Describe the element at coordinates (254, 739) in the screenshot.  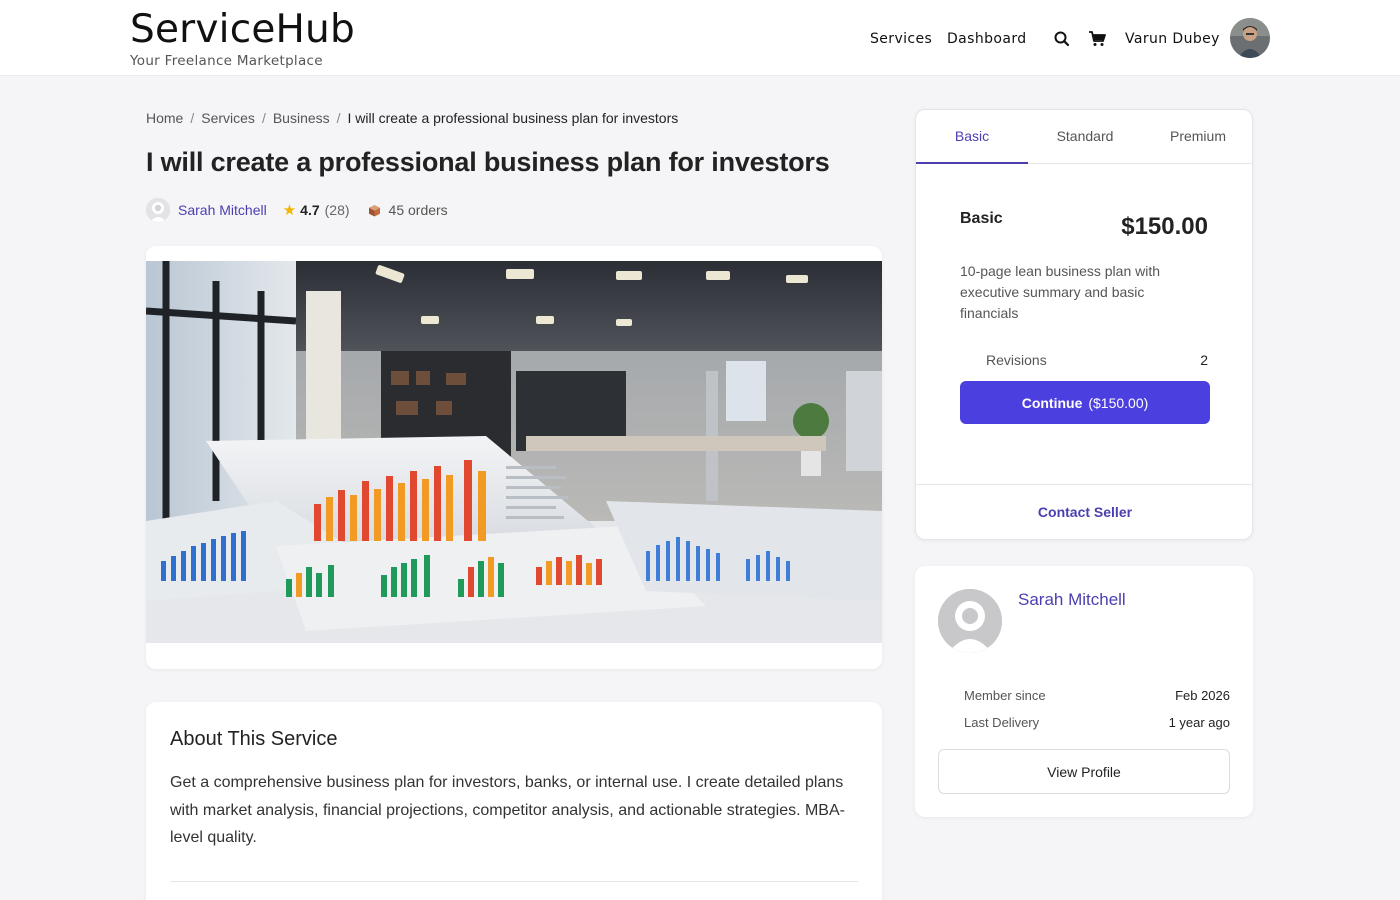
I see `about-title: About This Service` at that location.